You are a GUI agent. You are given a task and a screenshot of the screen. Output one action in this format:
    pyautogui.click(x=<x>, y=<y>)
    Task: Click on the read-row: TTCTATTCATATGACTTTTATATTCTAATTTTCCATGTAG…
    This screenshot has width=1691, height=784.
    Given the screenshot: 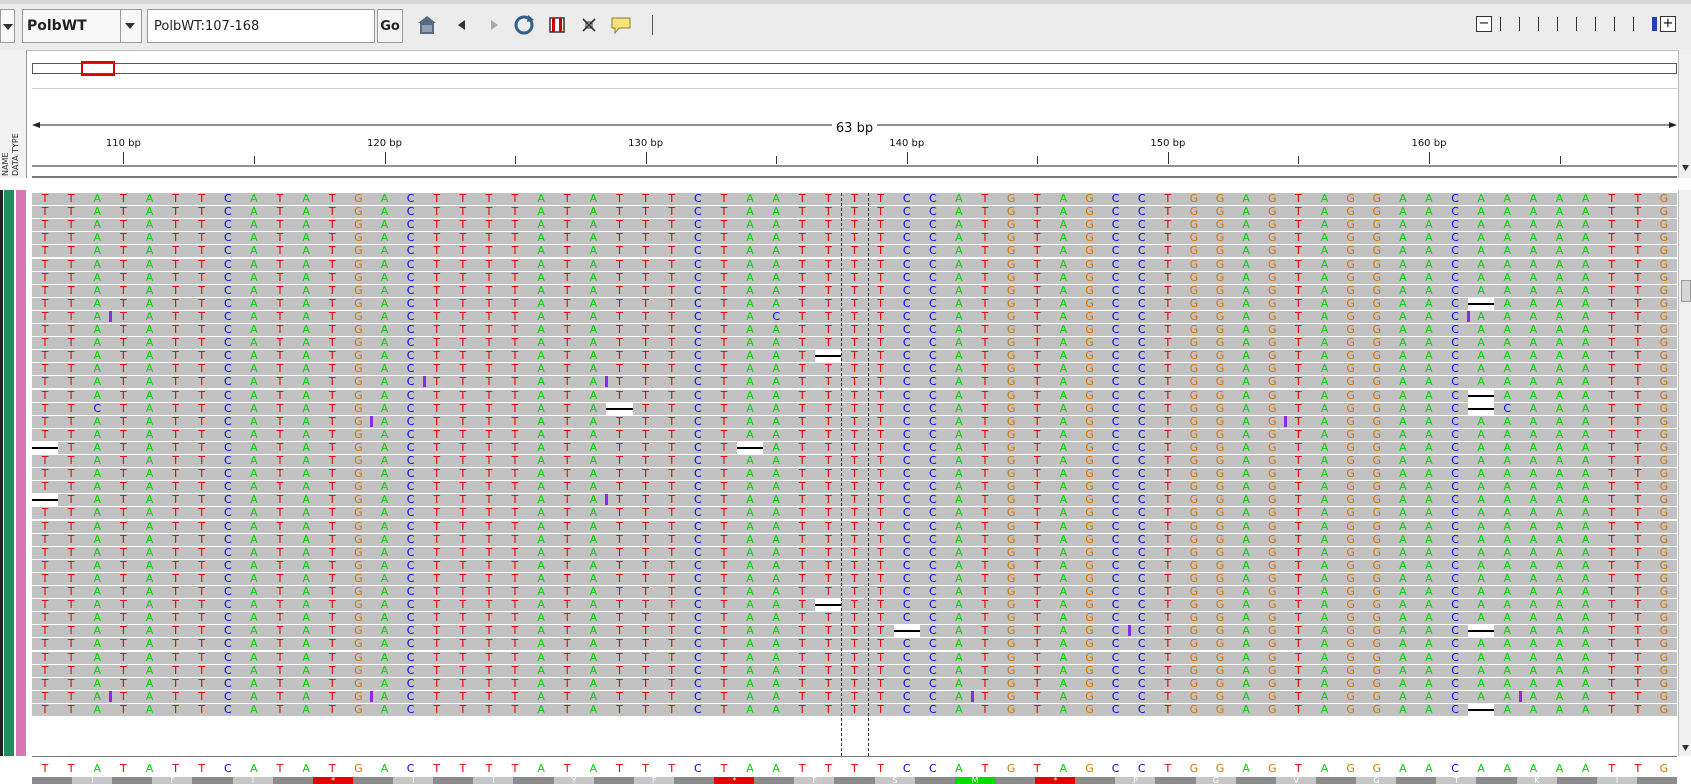 What is the action you would take?
    pyautogui.click(x=854, y=408)
    